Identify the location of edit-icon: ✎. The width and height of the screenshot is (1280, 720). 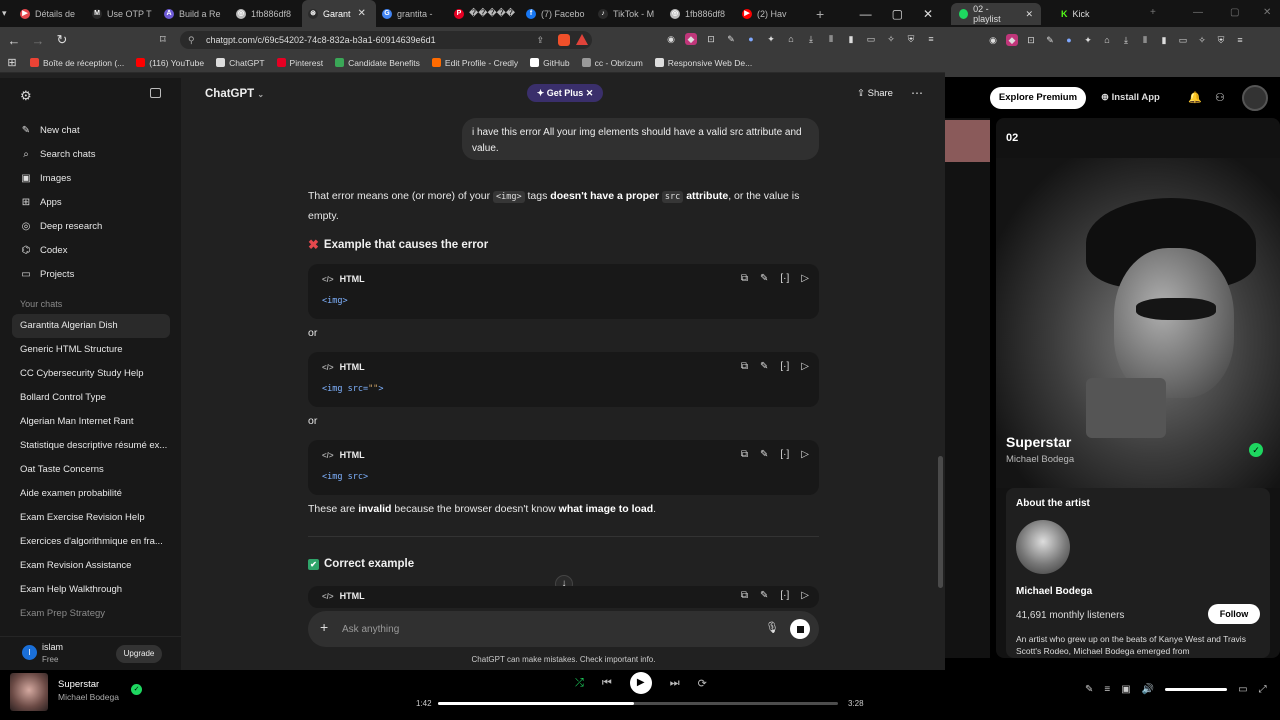
(764, 454).